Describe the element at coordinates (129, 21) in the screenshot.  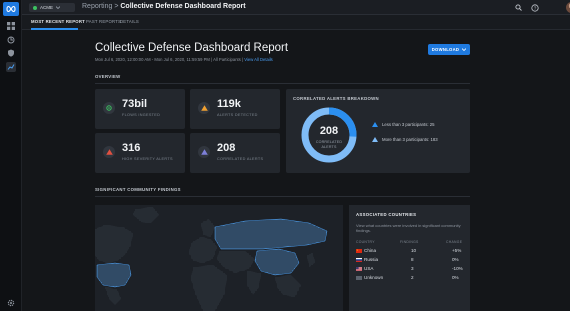
I see `tab-details: DETAILS` at that location.